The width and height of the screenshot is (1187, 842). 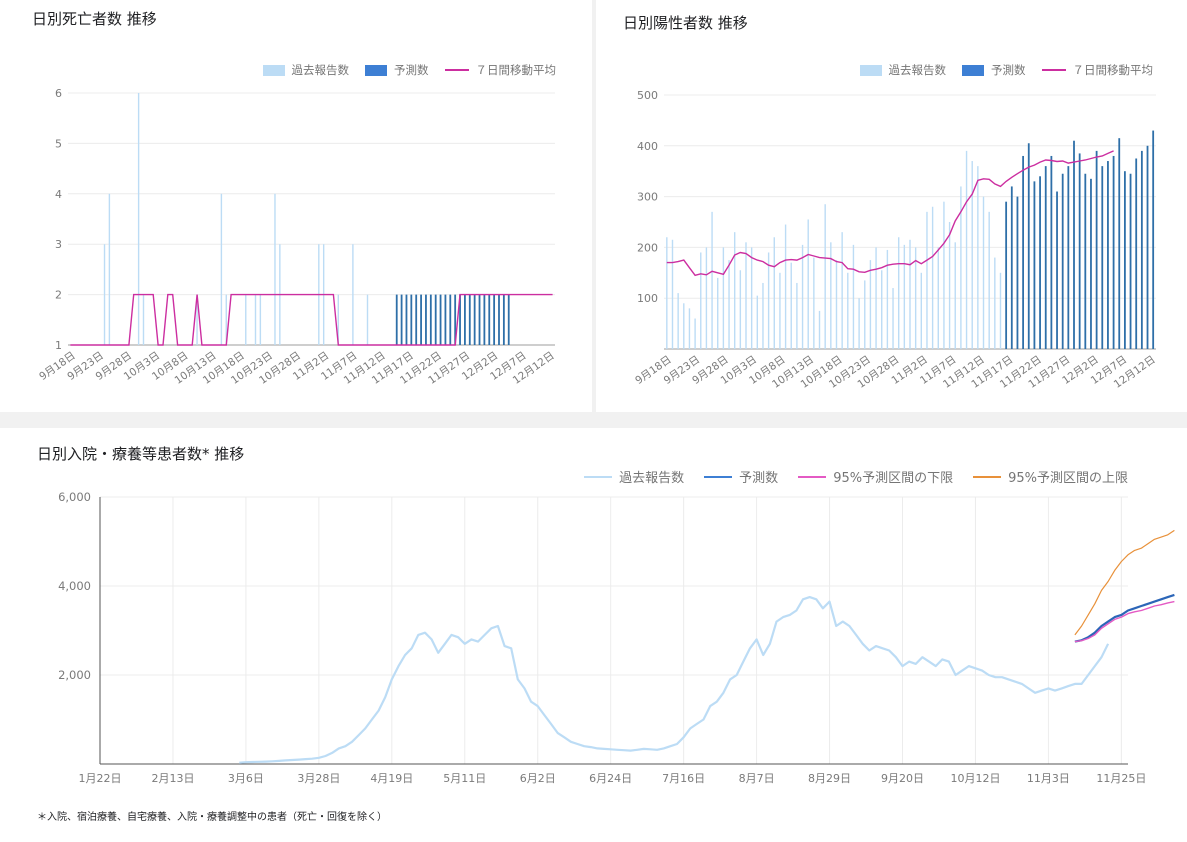 I want to click on x-tick-label: 8月7日, so click(x=757, y=778).